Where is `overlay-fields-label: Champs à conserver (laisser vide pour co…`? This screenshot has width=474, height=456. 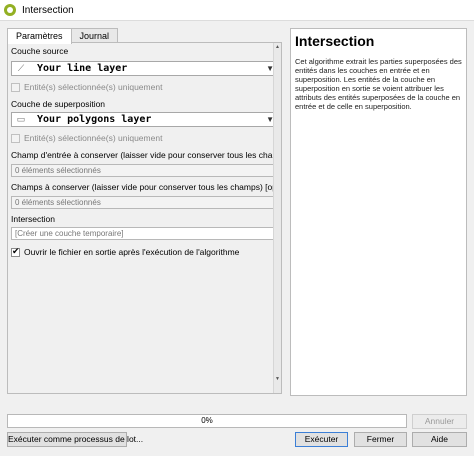 overlay-fields-label: Champs à conserver (laisser vide pour co… is located at coordinates (142, 187).